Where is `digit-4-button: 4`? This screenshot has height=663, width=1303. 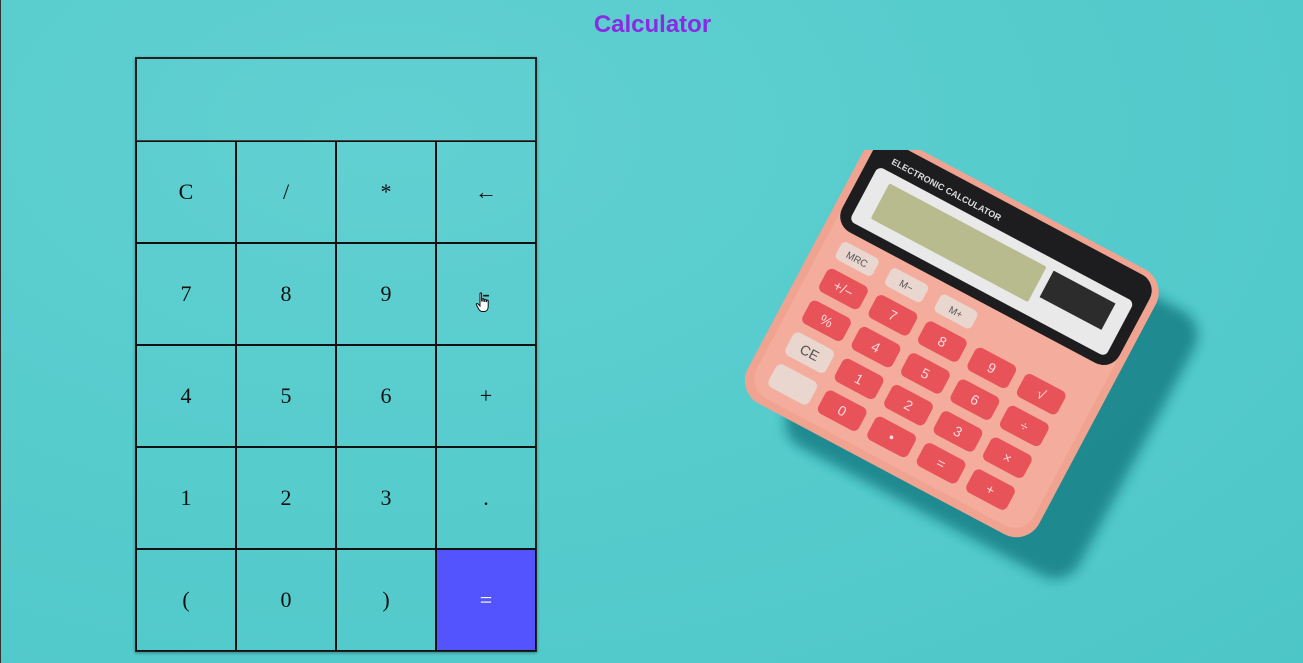
digit-4-button: 4 is located at coordinates (186, 396).